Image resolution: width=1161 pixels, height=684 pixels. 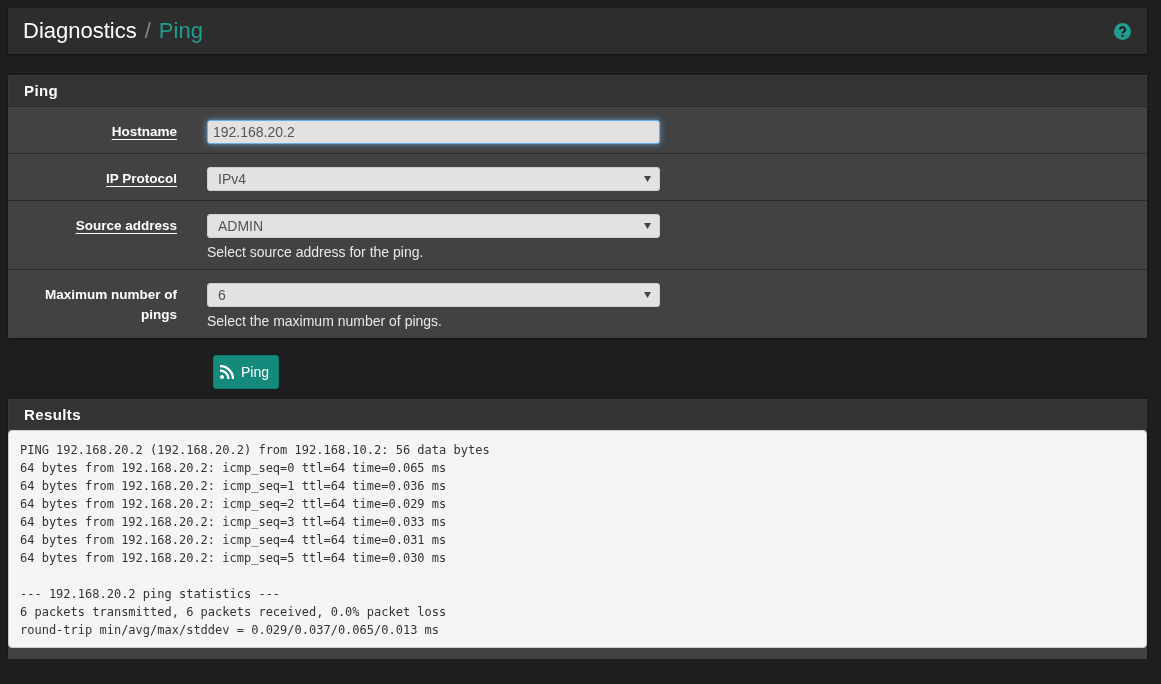 I want to click on field-label: Source address, so click(x=126, y=226).